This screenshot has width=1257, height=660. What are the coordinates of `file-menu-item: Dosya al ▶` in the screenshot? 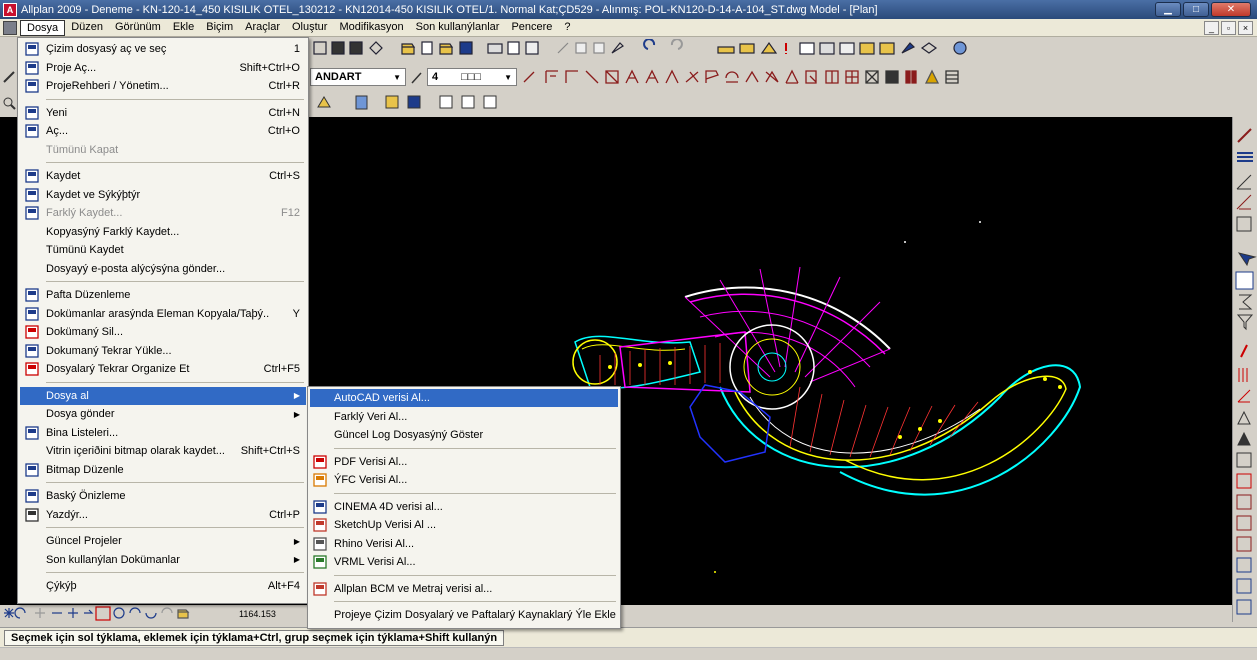 It's located at (163, 395).